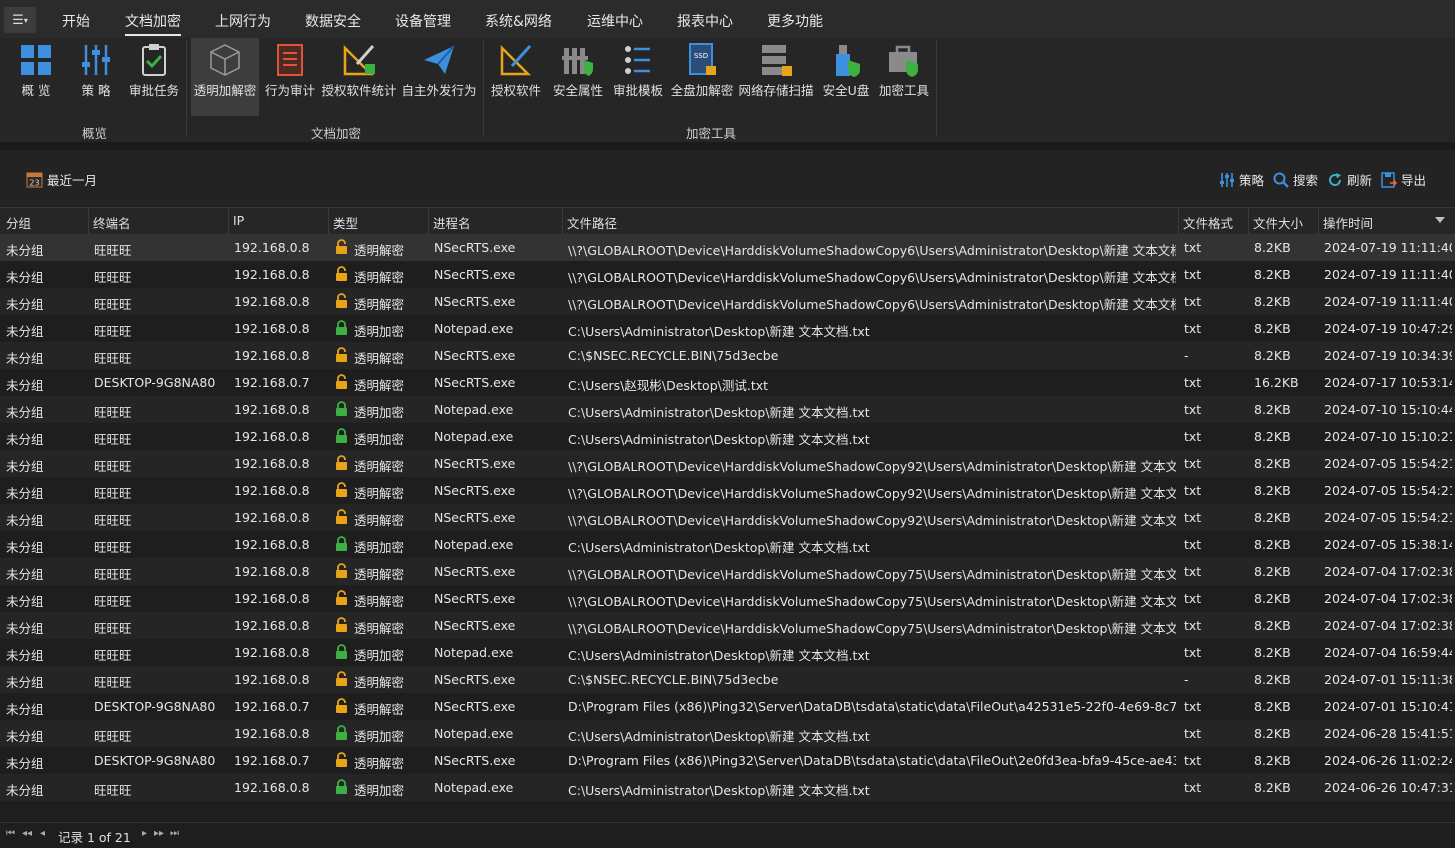  What do you see at coordinates (290, 77) in the screenshot?
I see `ribbon-button: 行为审计` at bounding box center [290, 77].